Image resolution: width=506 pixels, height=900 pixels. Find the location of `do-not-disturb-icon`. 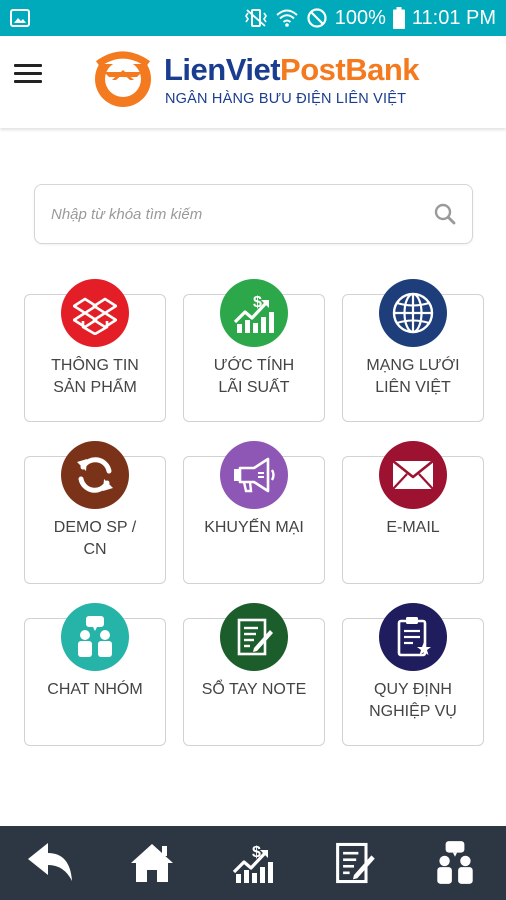

do-not-disturb-icon is located at coordinates (317, 18).